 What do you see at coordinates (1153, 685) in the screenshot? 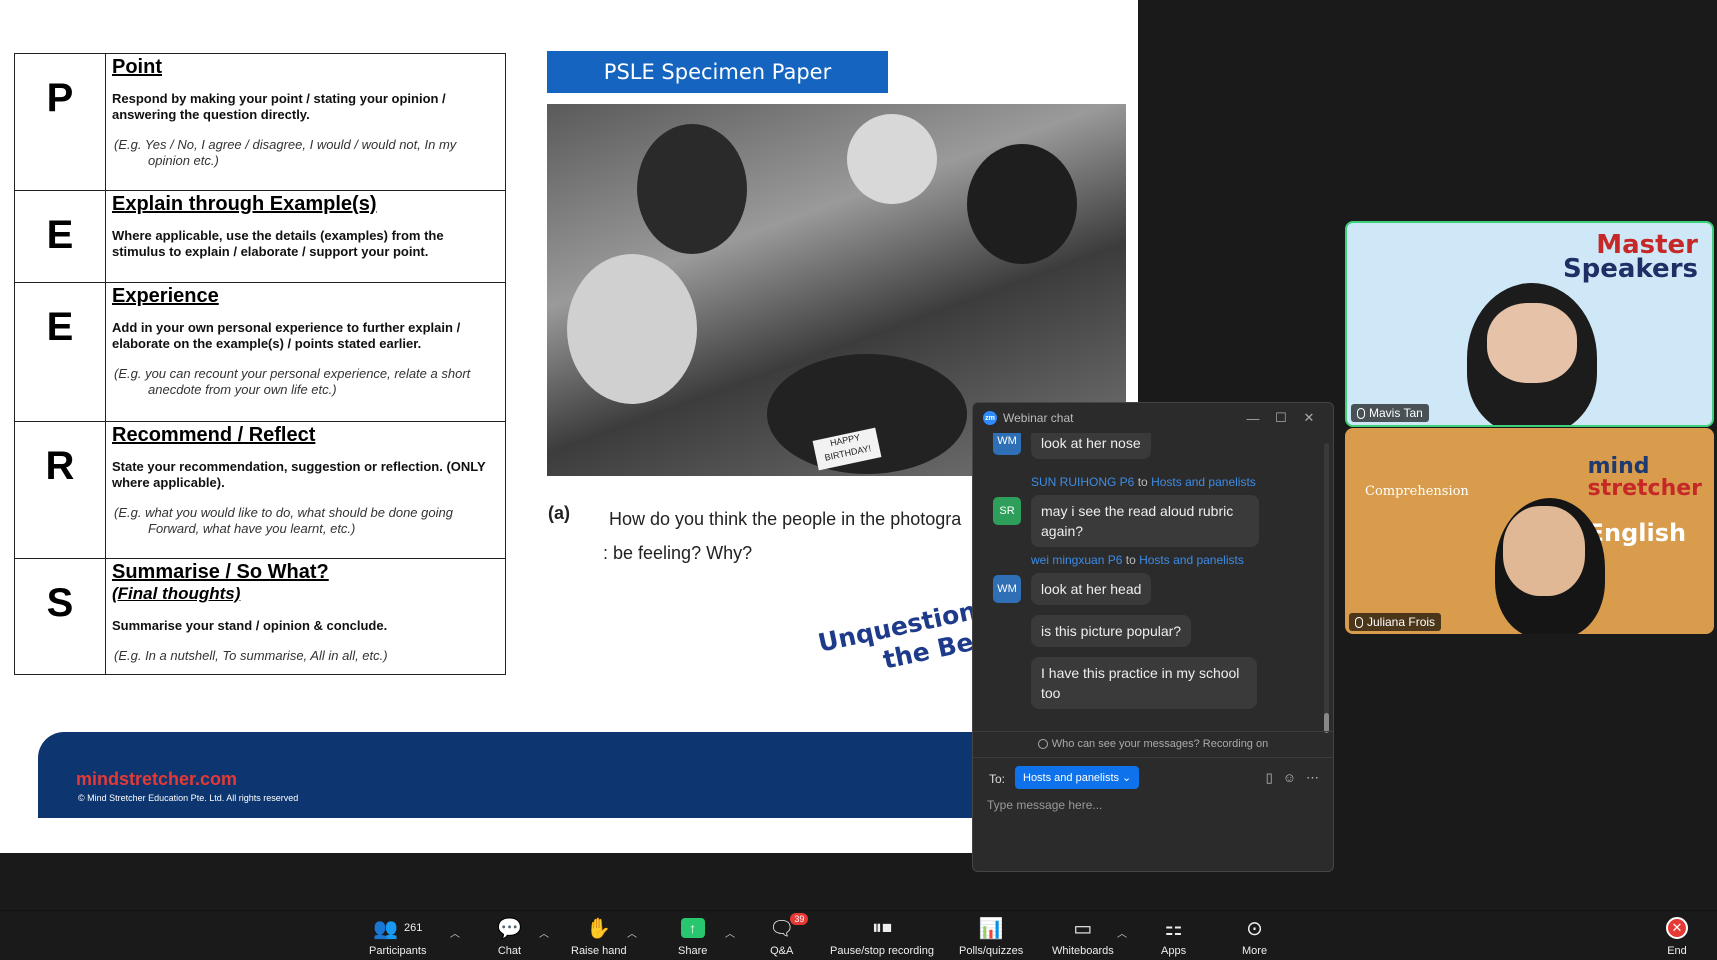
I see `chat-message: I have this practice in my school too` at bounding box center [1153, 685].